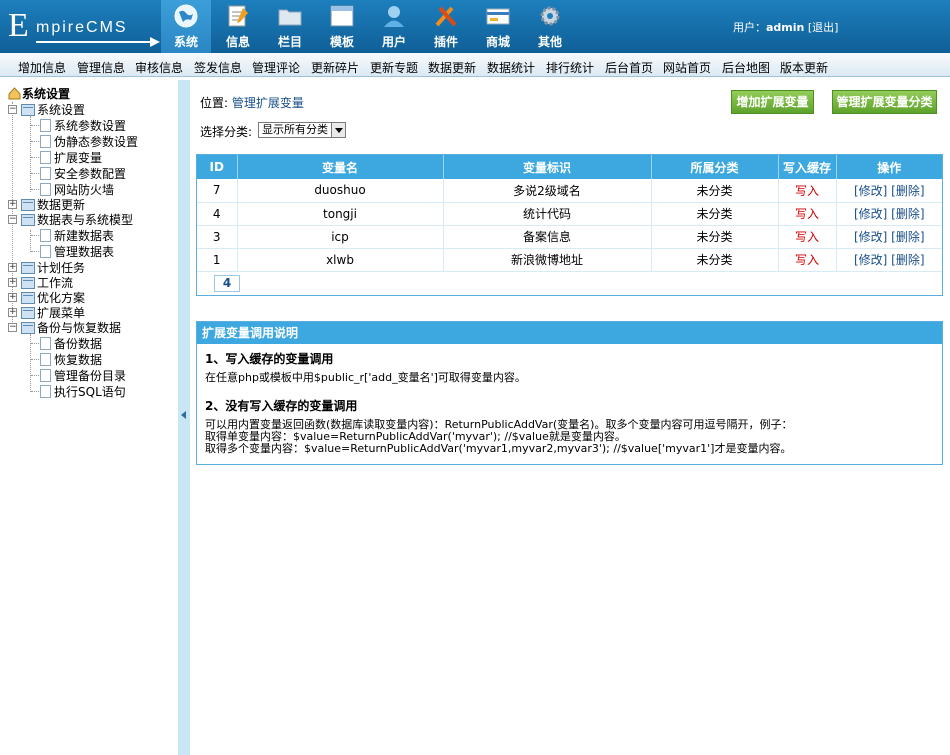 The height and width of the screenshot is (755, 950). Describe the element at coordinates (90, 126) in the screenshot. I see `tree-item-system-params: 系统参数设置` at that location.